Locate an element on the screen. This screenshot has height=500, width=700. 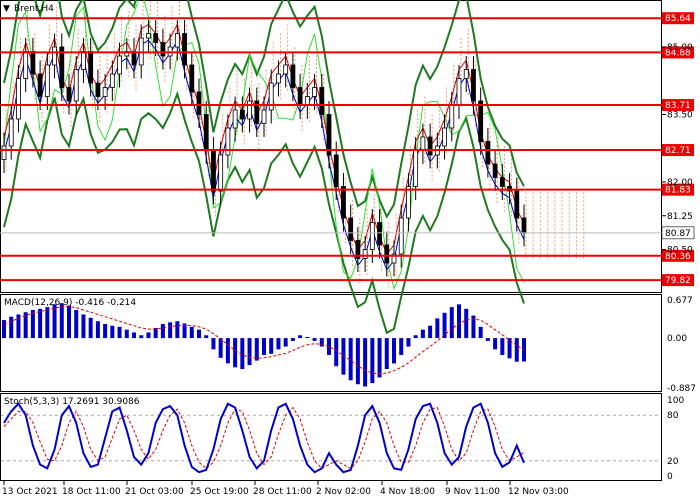
macd-label: MACD(12,26,9) -0.416 -0.214 is located at coordinates (70, 303).